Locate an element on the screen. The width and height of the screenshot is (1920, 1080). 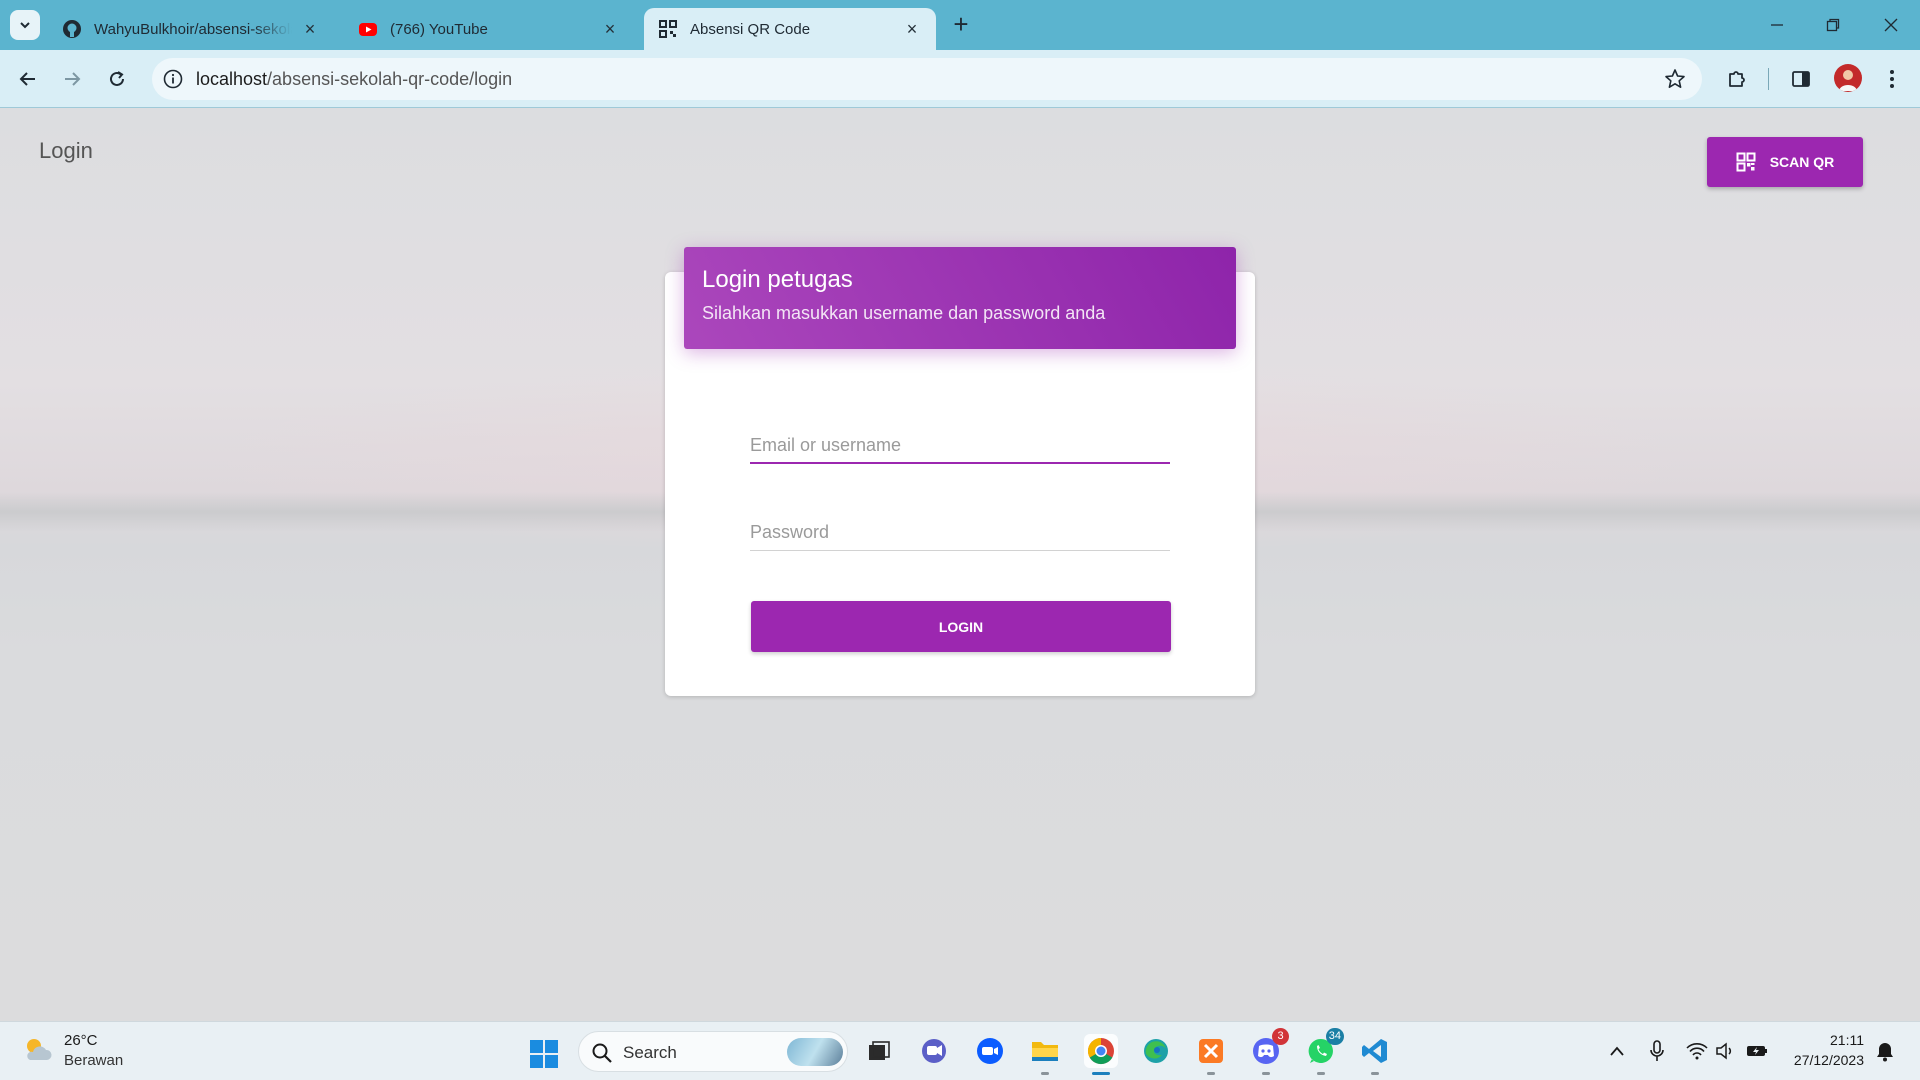
info-icon is located at coordinates (173, 79).